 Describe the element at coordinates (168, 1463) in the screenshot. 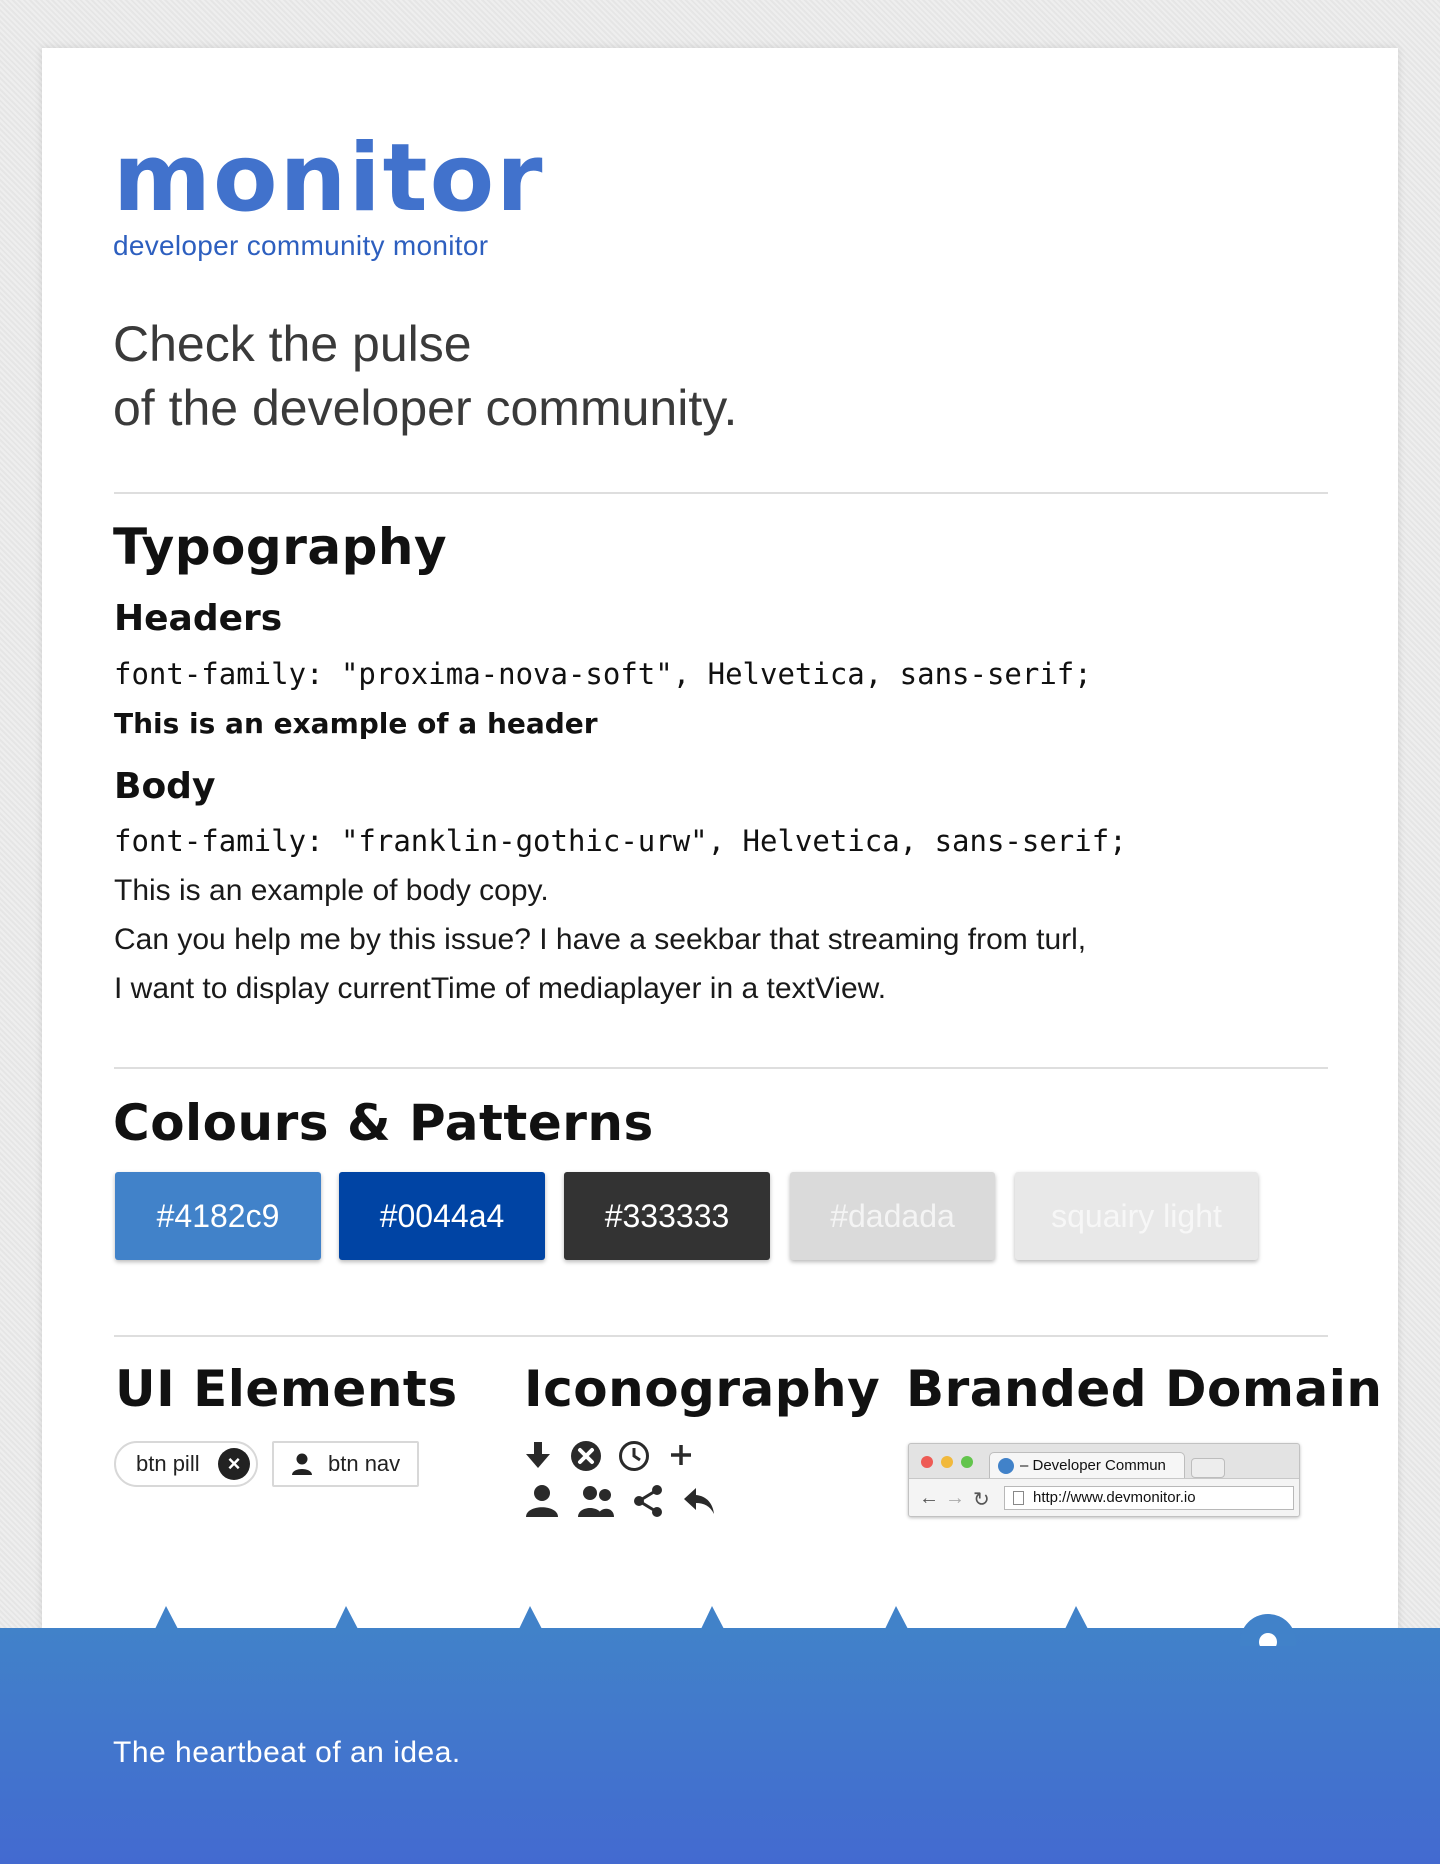

I see `btn-pill-label: btn pill` at that location.